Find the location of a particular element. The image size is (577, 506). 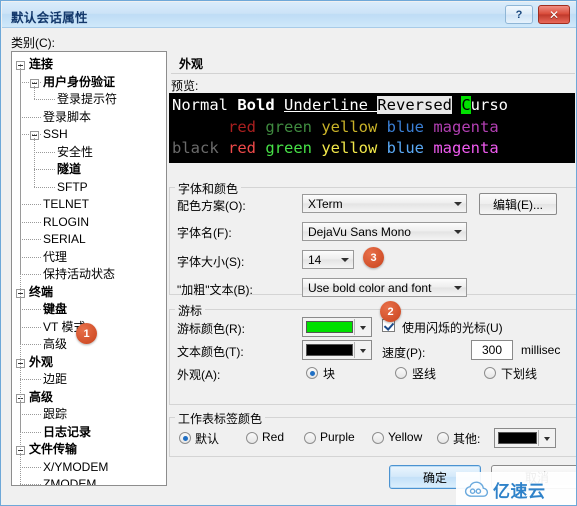

tree-item: 外观 is located at coordinates (89, 363).